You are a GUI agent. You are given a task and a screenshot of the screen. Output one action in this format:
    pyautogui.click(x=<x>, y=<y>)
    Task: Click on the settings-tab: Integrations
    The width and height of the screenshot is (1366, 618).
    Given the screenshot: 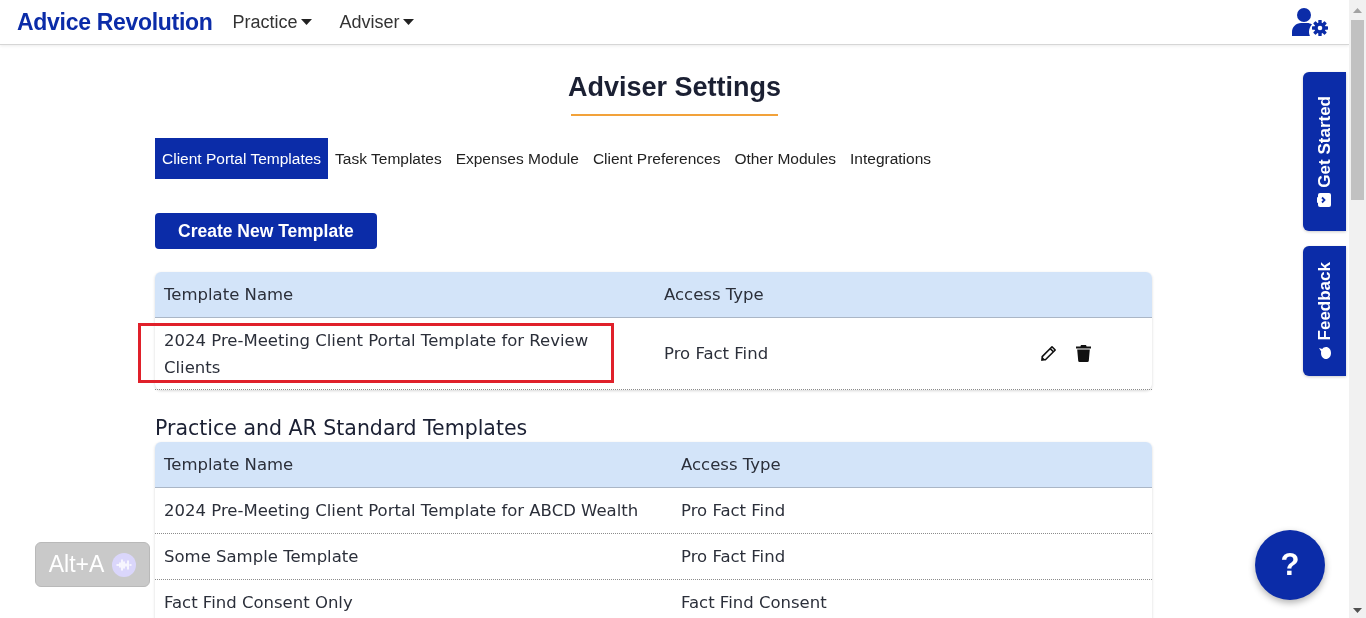 What is the action you would take?
    pyautogui.click(x=891, y=158)
    